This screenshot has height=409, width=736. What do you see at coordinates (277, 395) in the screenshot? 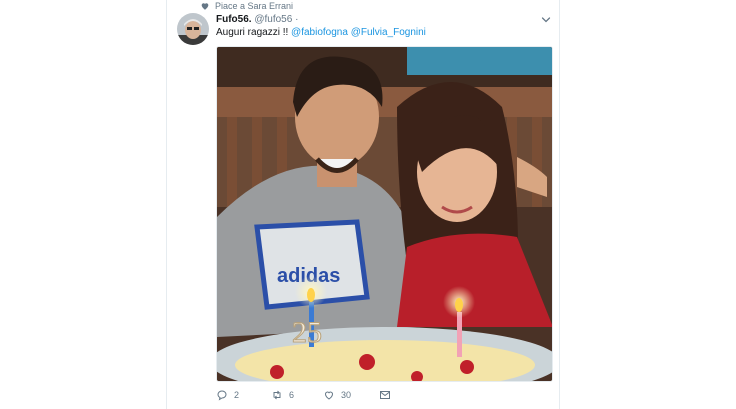
I see `retweet-icon` at bounding box center [277, 395].